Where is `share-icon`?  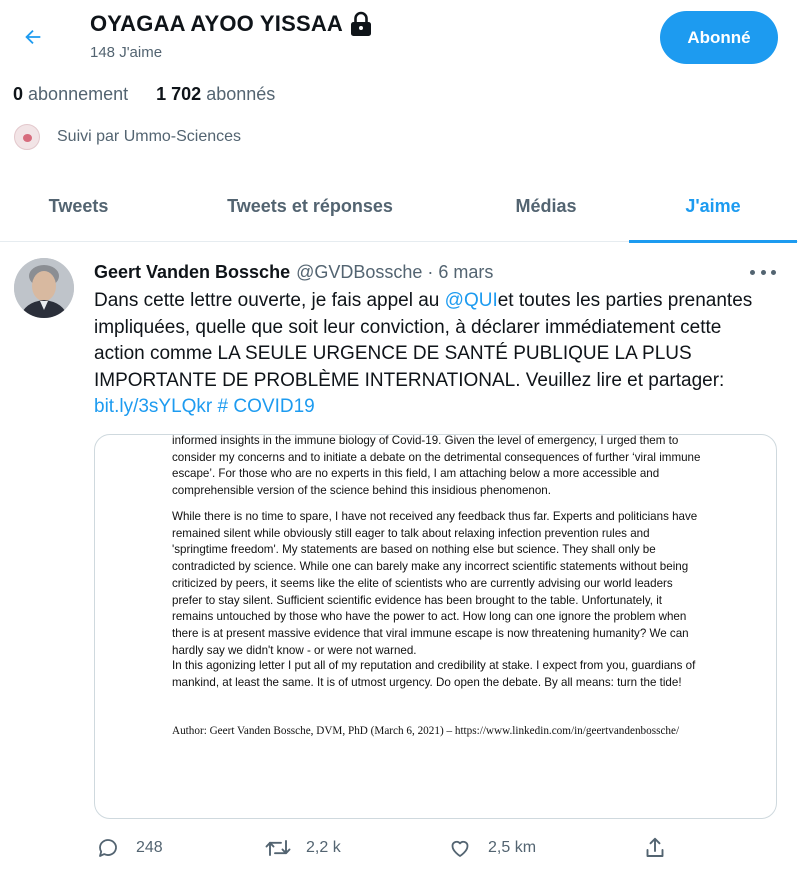
share-icon is located at coordinates (655, 847).